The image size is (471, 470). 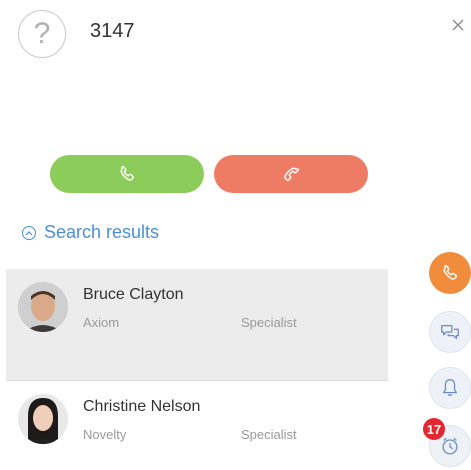 I want to click on sidebar-item-phone, so click(x=450, y=273).